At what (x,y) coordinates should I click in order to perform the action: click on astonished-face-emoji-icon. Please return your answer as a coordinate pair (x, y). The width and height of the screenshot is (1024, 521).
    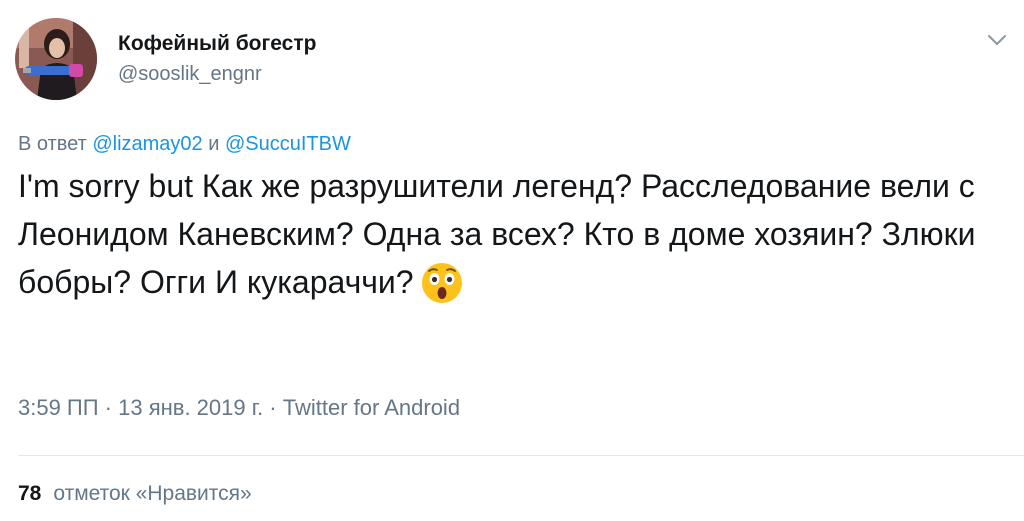
    Looking at the image, I should click on (442, 283).